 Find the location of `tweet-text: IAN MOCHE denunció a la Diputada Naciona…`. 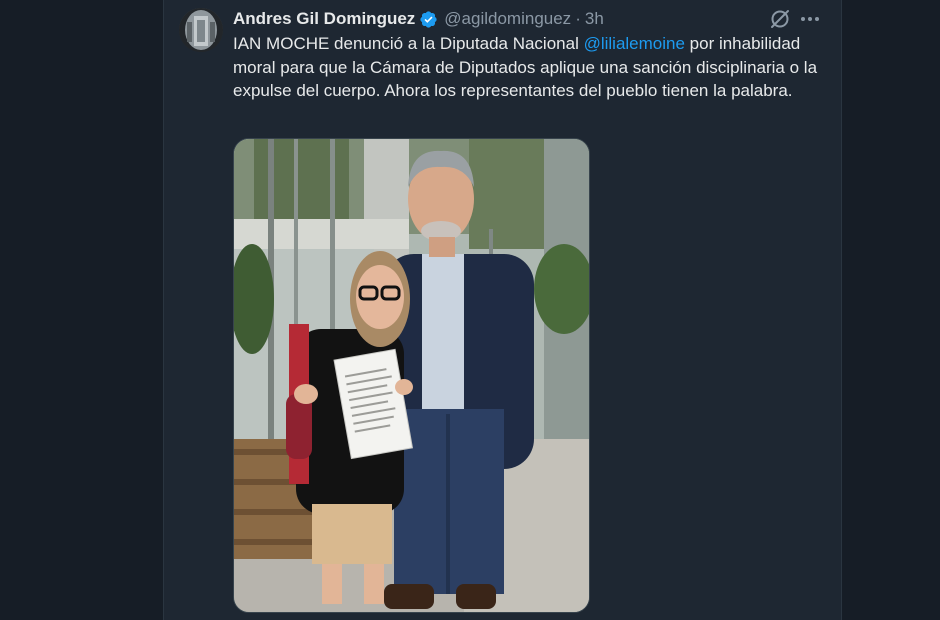

tweet-text: IAN MOCHE denunció a la Diputada Naciona… is located at coordinates (529, 67).